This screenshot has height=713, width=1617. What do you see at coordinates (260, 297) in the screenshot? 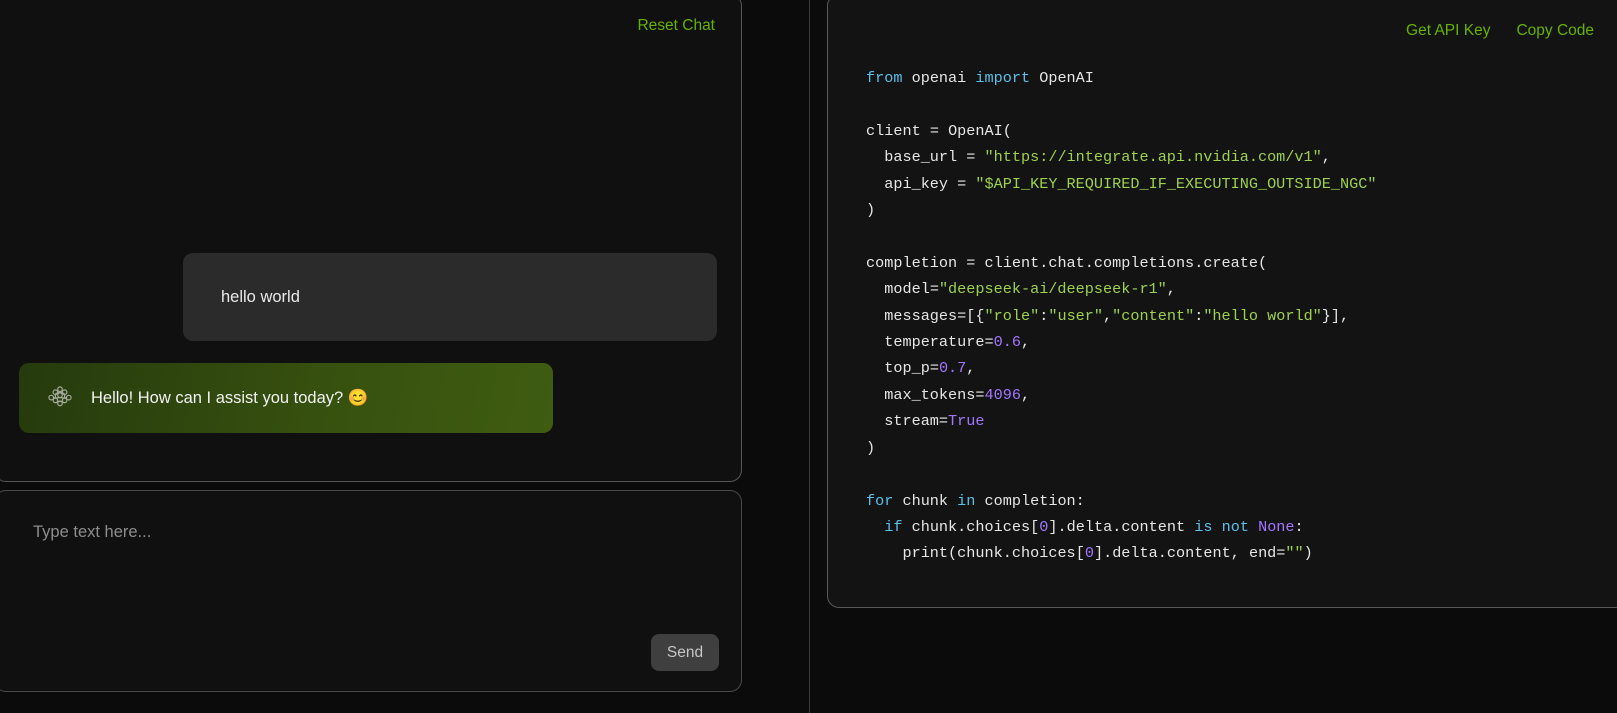
I see `user-message-text: hello world` at bounding box center [260, 297].